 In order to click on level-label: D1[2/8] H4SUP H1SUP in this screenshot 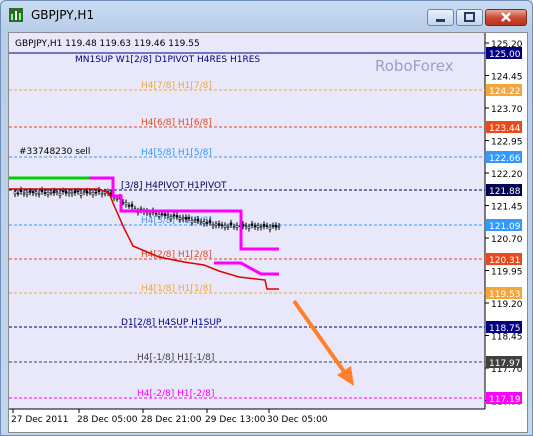, I will do `click(171, 323)`.